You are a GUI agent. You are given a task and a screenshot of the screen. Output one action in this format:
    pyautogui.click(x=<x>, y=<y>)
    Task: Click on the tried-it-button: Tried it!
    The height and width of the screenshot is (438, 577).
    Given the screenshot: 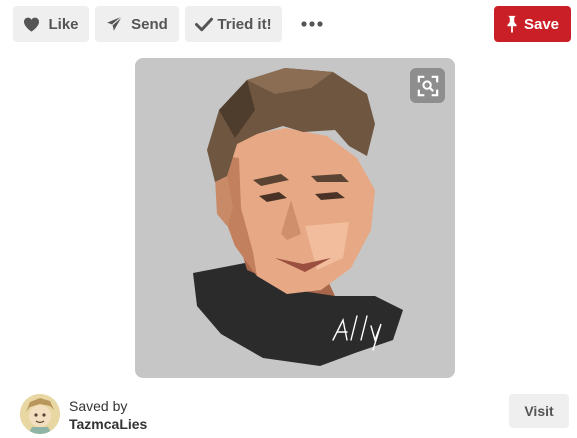 What is the action you would take?
    pyautogui.click(x=233, y=24)
    